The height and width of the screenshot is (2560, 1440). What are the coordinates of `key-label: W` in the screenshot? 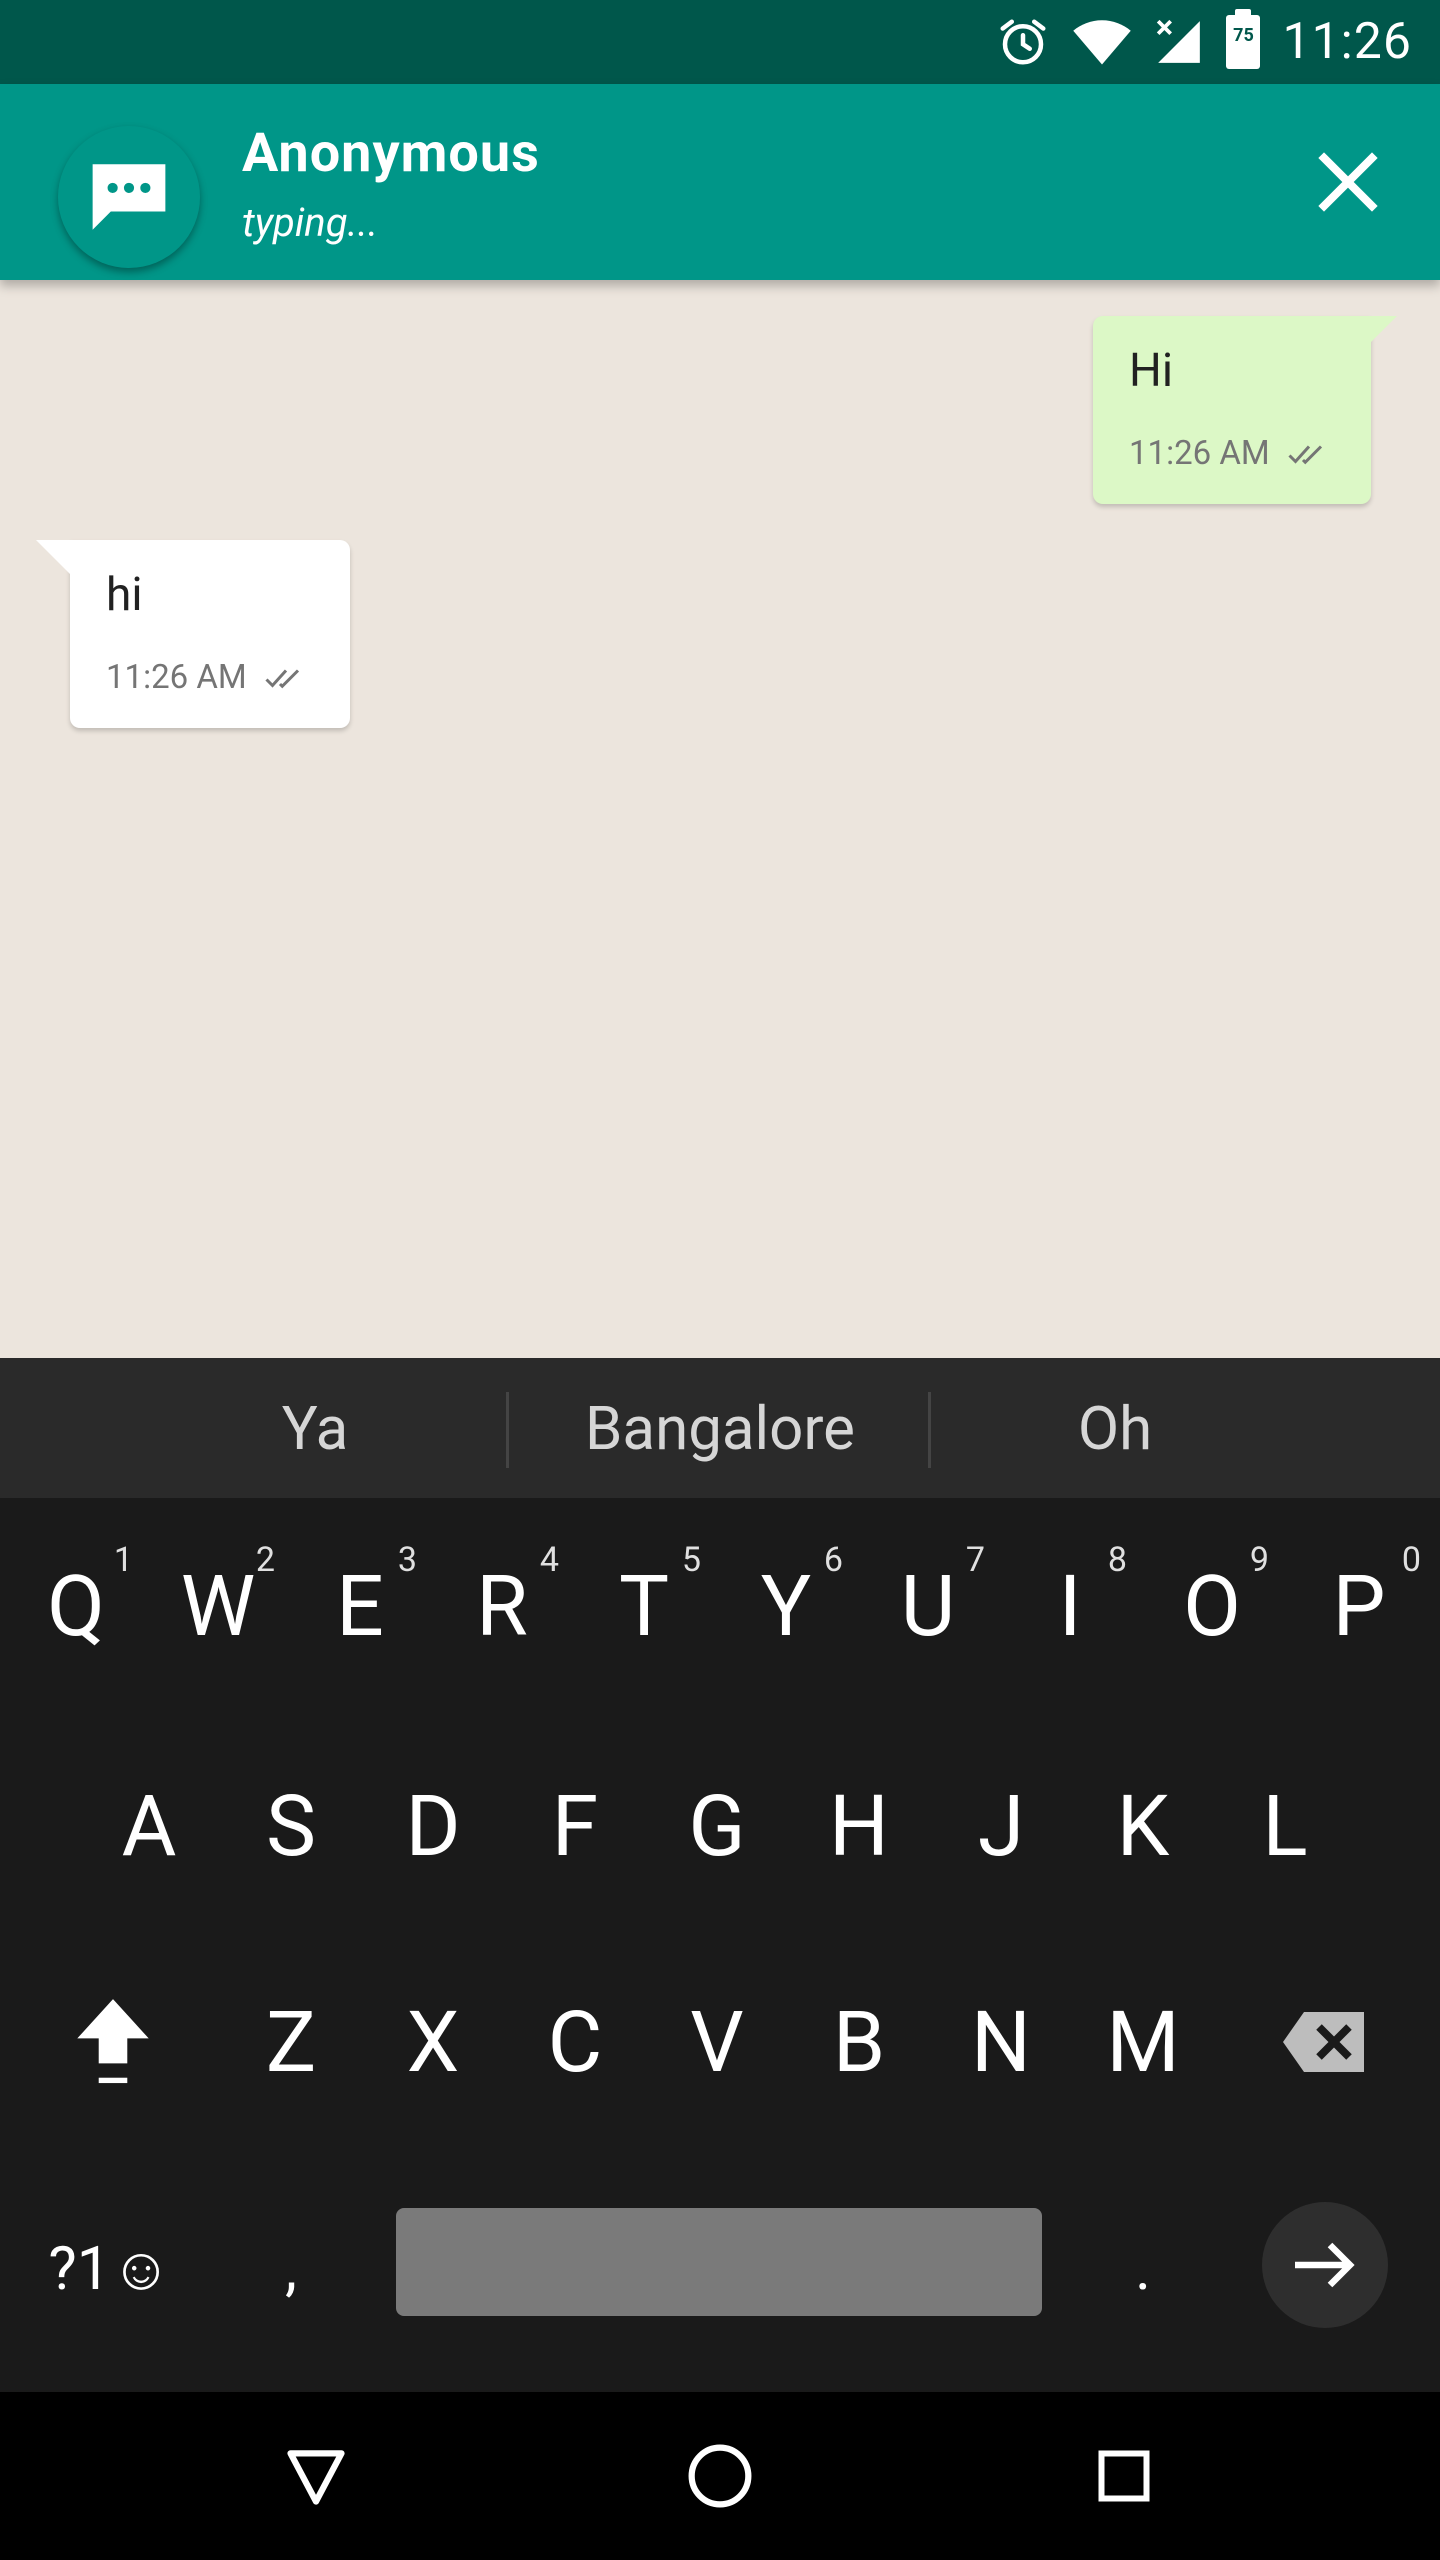 It's located at (218, 1606).